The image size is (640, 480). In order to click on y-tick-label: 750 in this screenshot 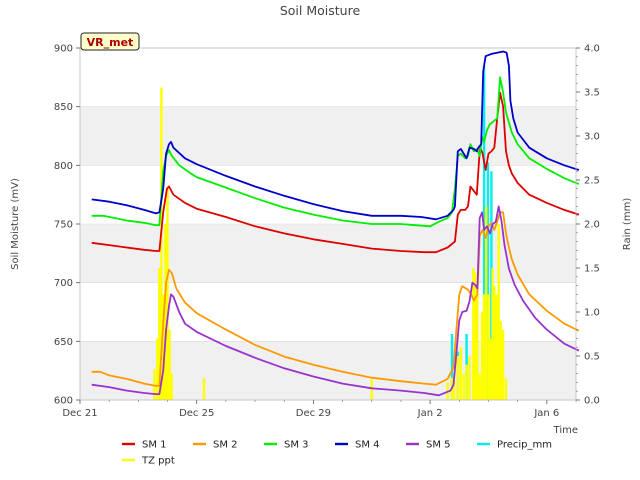, I will do `click(63, 225)`.